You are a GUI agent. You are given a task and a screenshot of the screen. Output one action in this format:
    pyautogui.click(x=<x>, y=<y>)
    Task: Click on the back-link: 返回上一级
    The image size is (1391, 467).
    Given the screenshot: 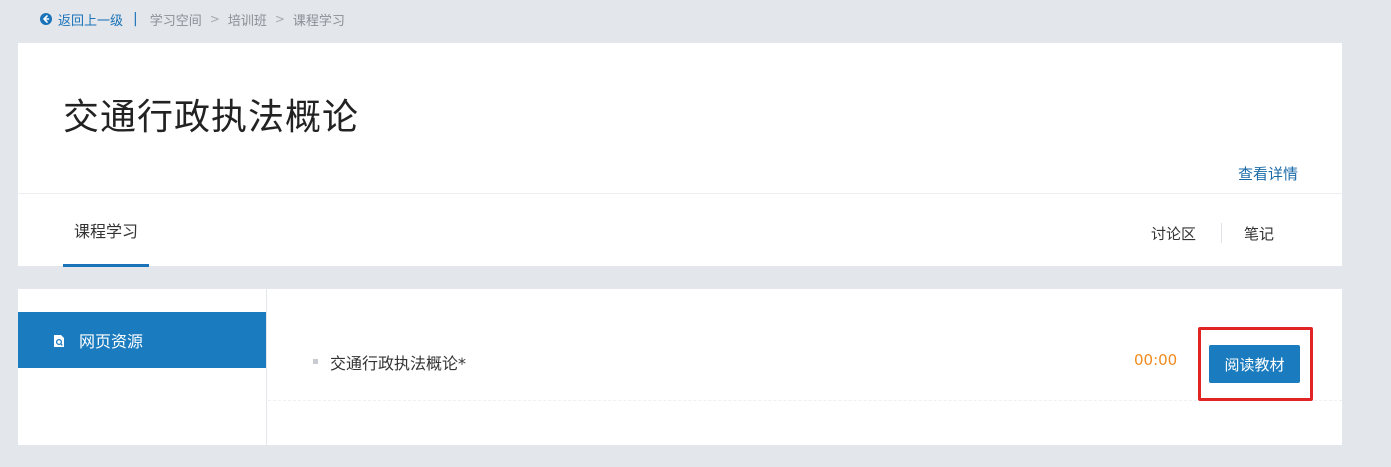 What is the action you would take?
    pyautogui.click(x=81, y=19)
    